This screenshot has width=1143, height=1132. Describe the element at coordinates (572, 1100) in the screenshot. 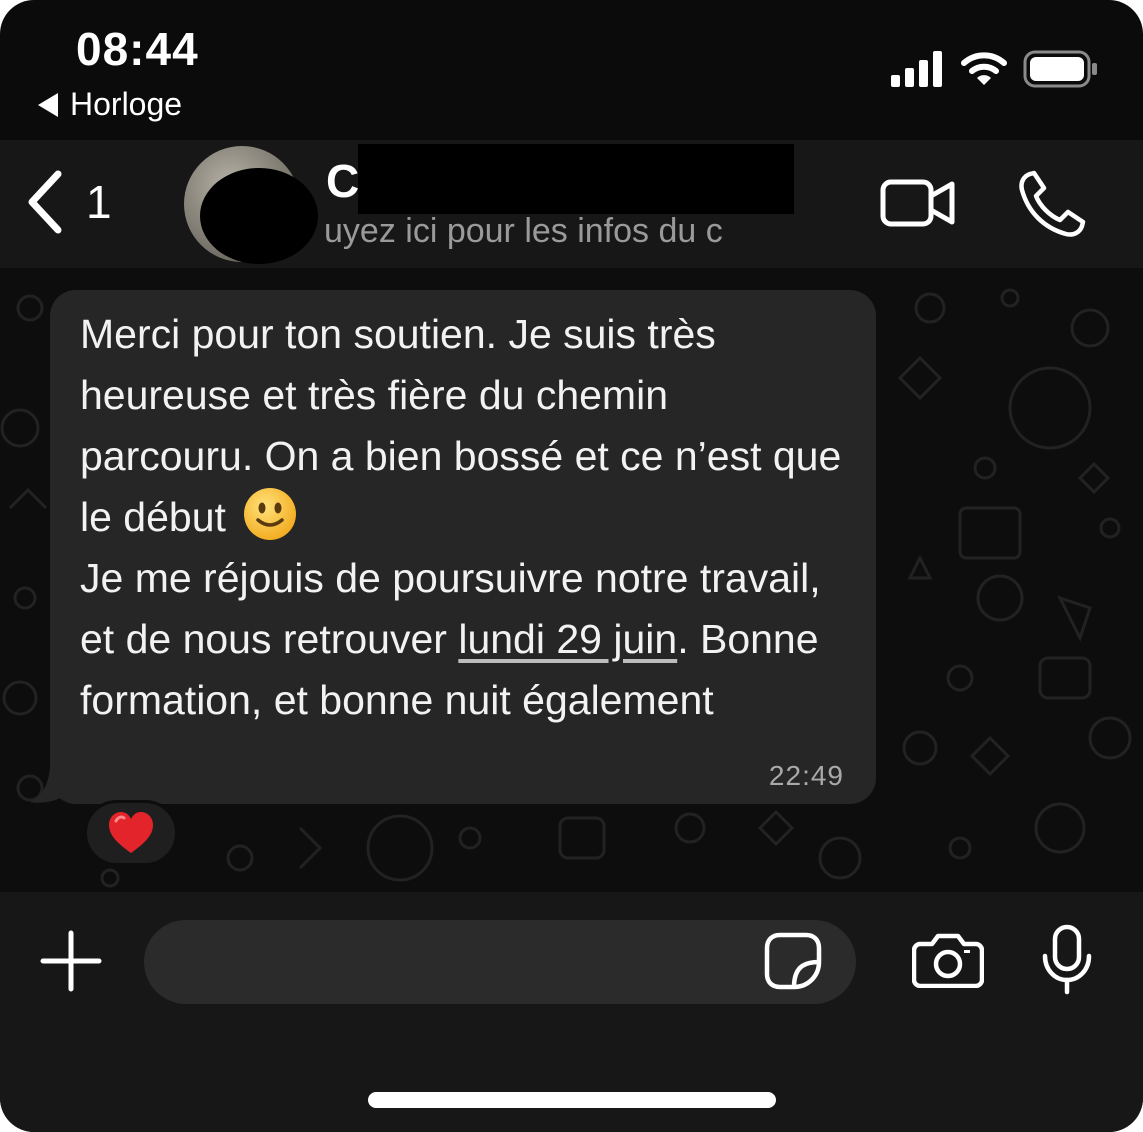

I see `home-indicator` at that location.